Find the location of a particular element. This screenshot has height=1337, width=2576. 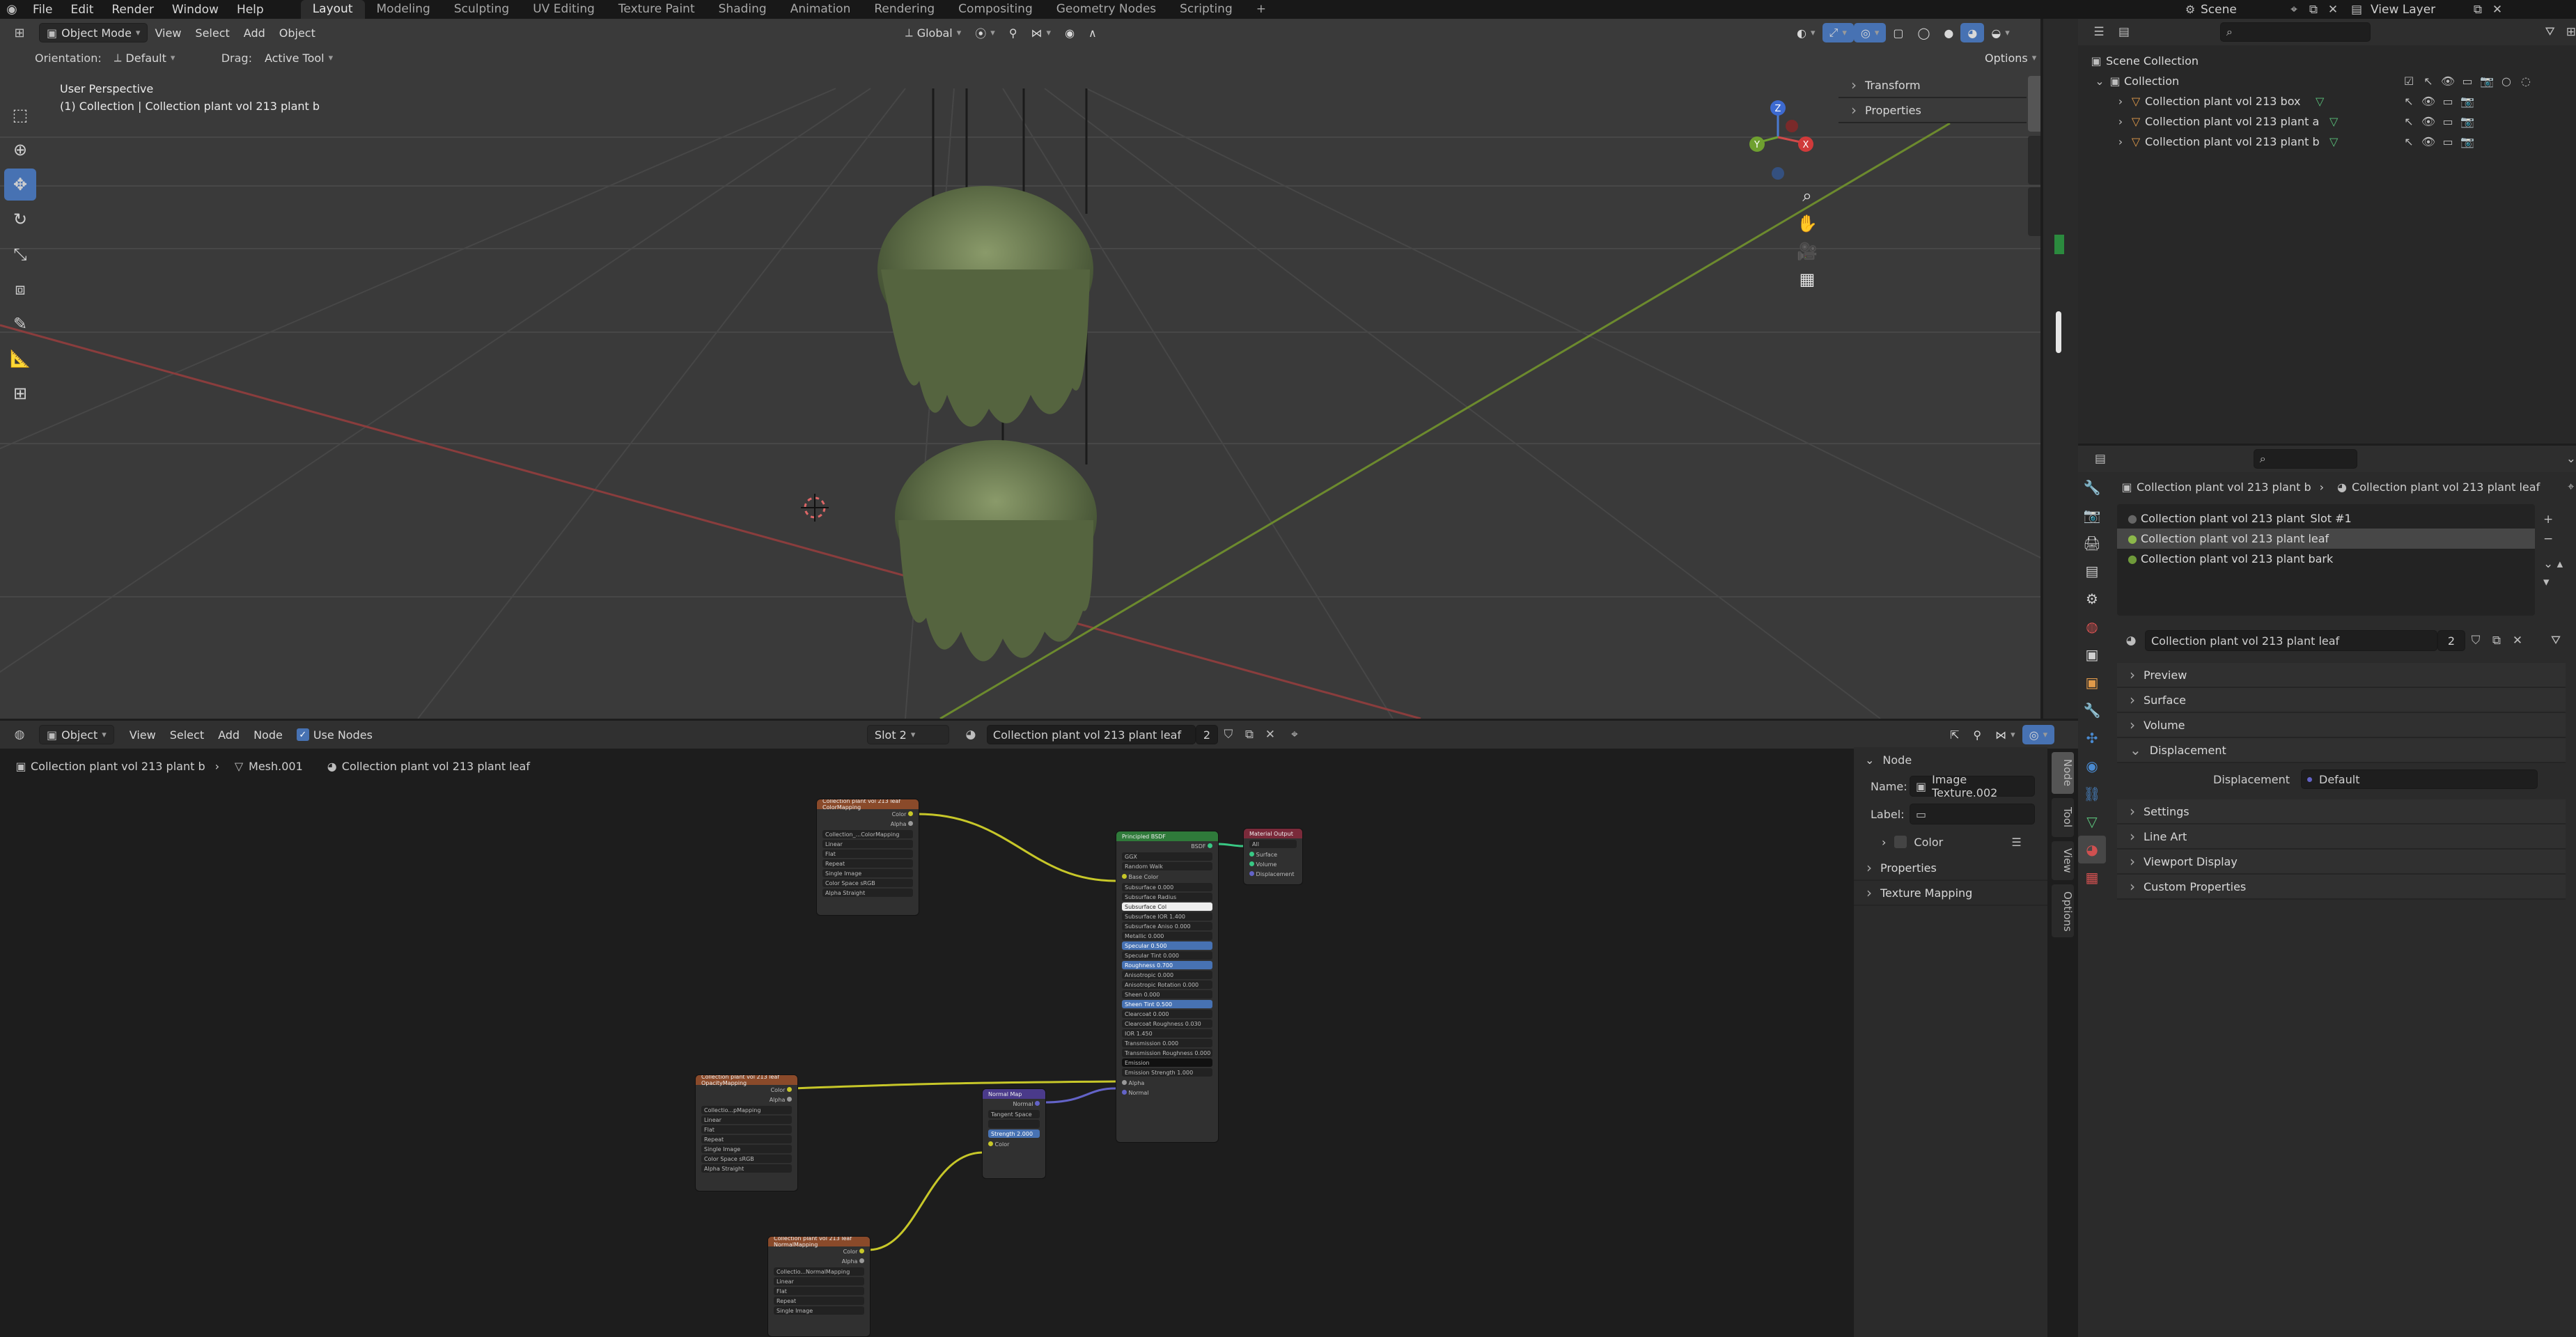

panel-custom-properties: Custom Properties is located at coordinates (2341, 888).